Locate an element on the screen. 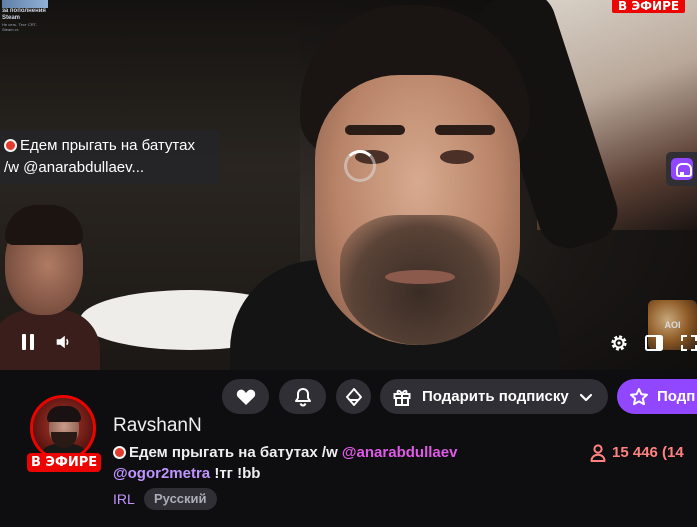 This screenshot has height=527, width=697. video-person-left is located at coordinates (50, 285).